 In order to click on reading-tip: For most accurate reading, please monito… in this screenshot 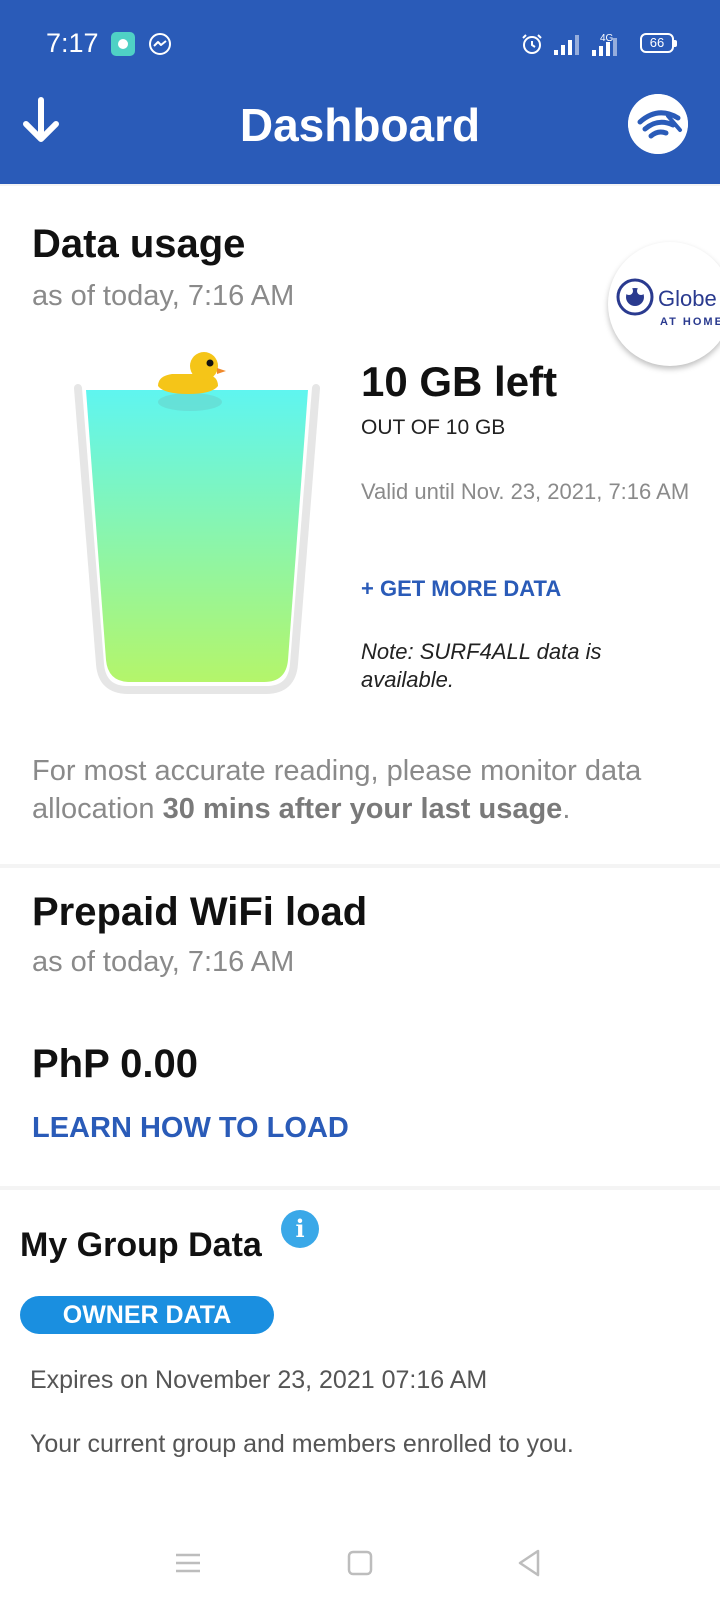, I will do `click(362, 790)`.